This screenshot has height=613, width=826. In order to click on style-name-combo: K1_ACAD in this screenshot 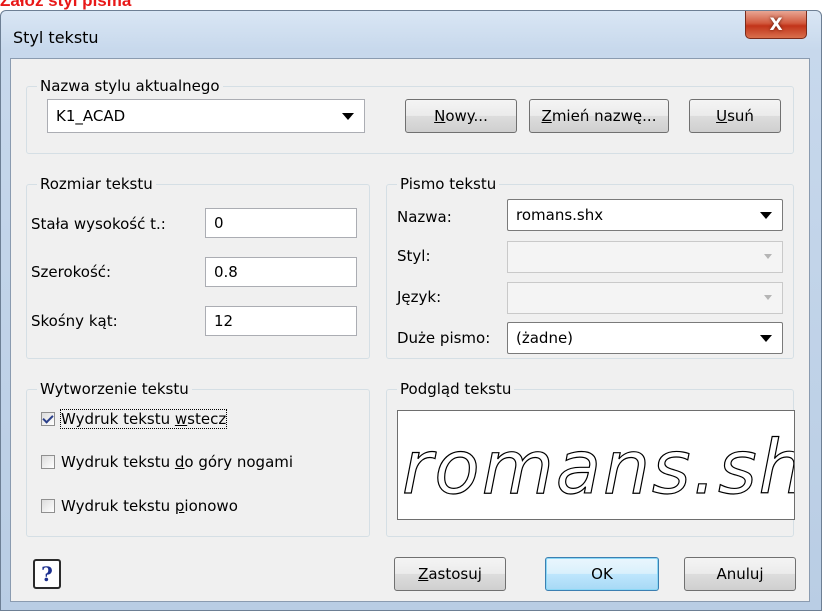, I will do `click(206, 116)`.